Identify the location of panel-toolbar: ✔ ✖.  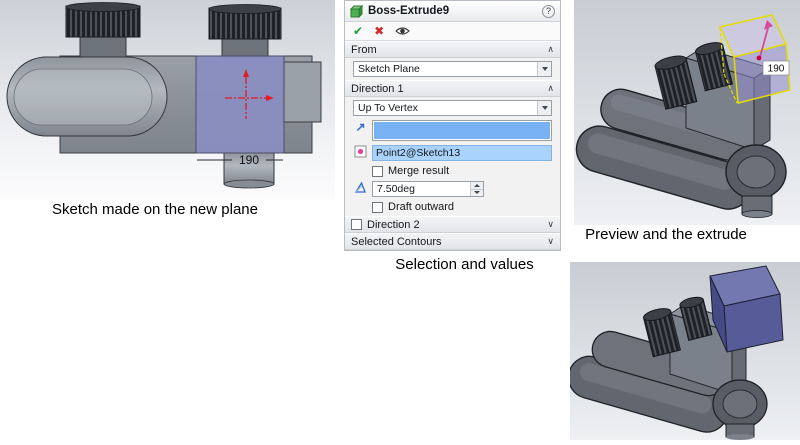
(452, 31).